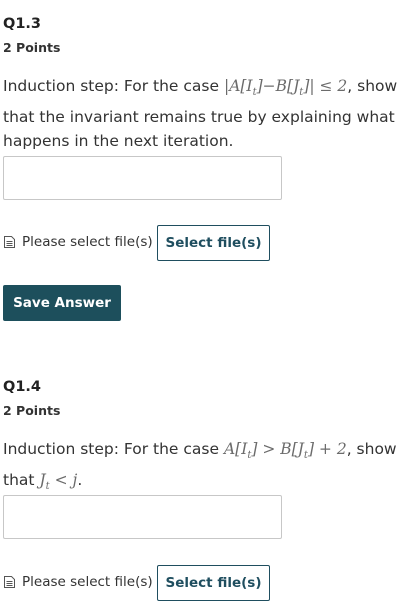 The image size is (419, 612). I want to click on save-answer-button: Save Answer, so click(62, 303).